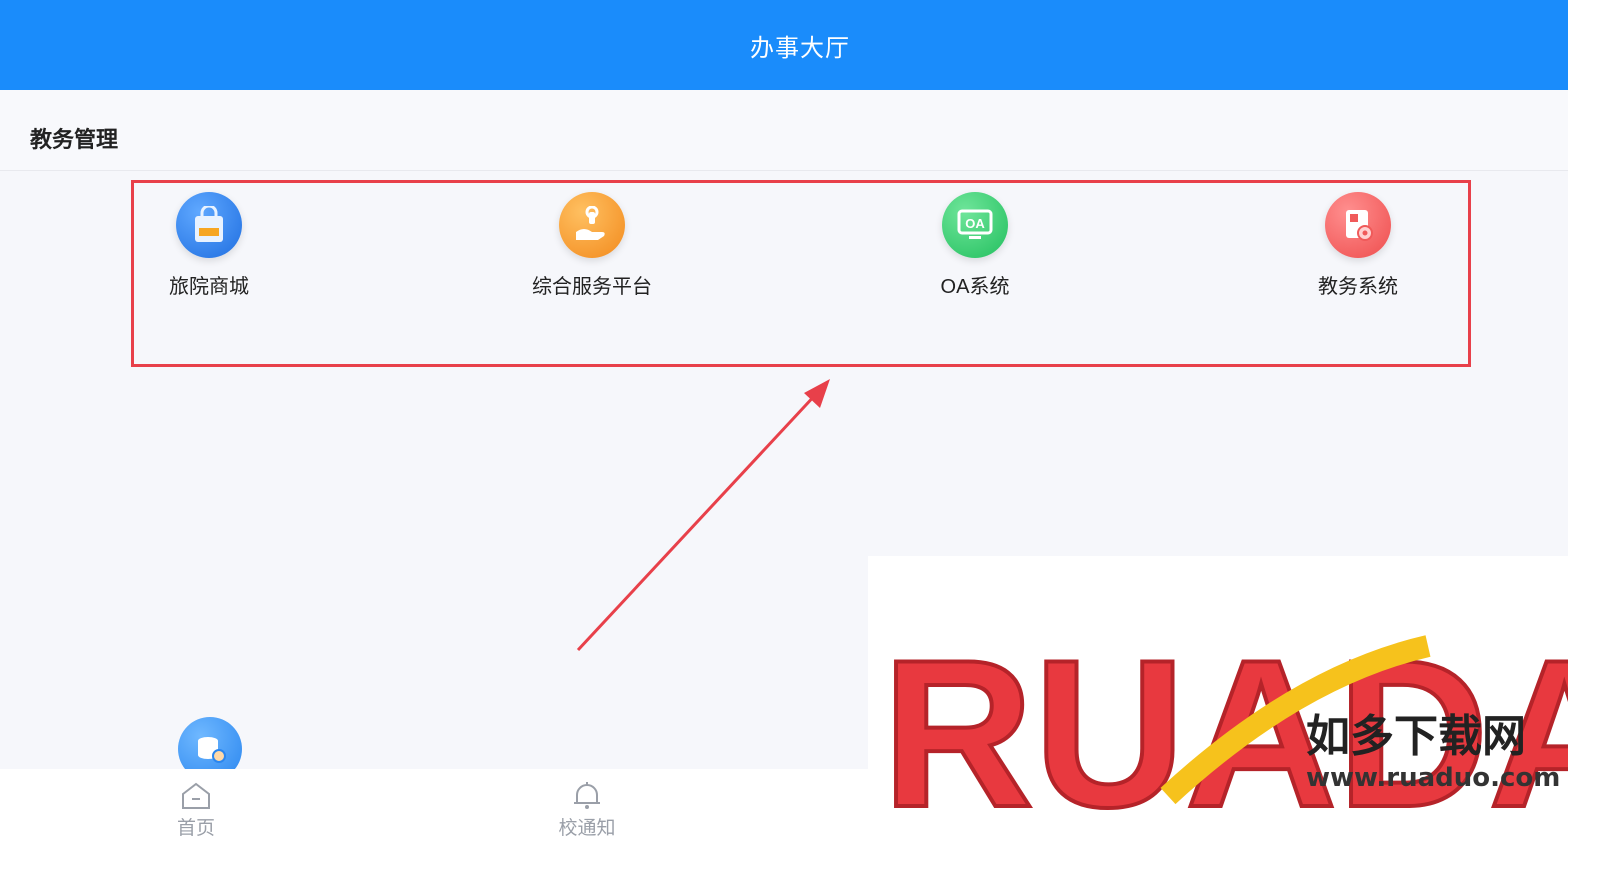 The width and height of the screenshot is (1600, 871). I want to click on shopping-bag-icon, so click(209, 225).